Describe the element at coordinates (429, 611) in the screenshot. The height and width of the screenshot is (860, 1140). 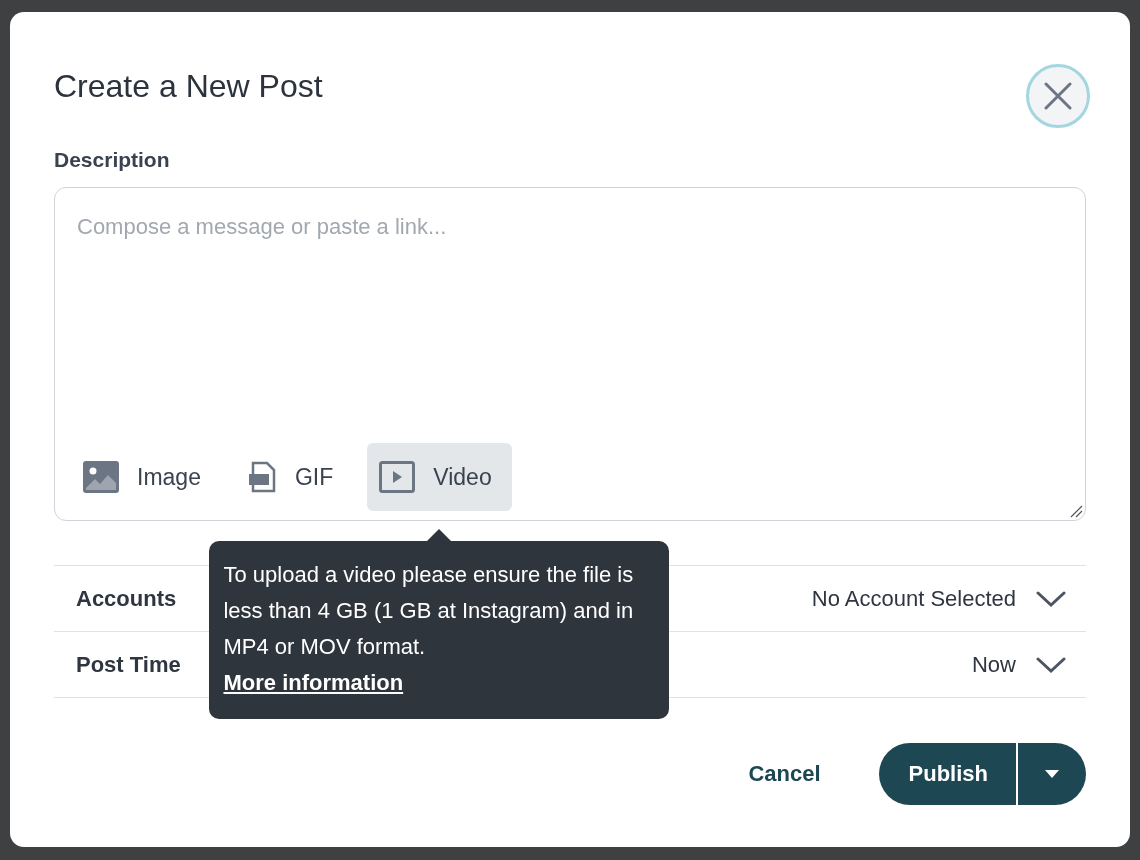
I see `tooltip-text: To upload a video please ensure the file is less than 4 GB (1 GB at Instagram) and in MP4 or MOV format.` at that location.